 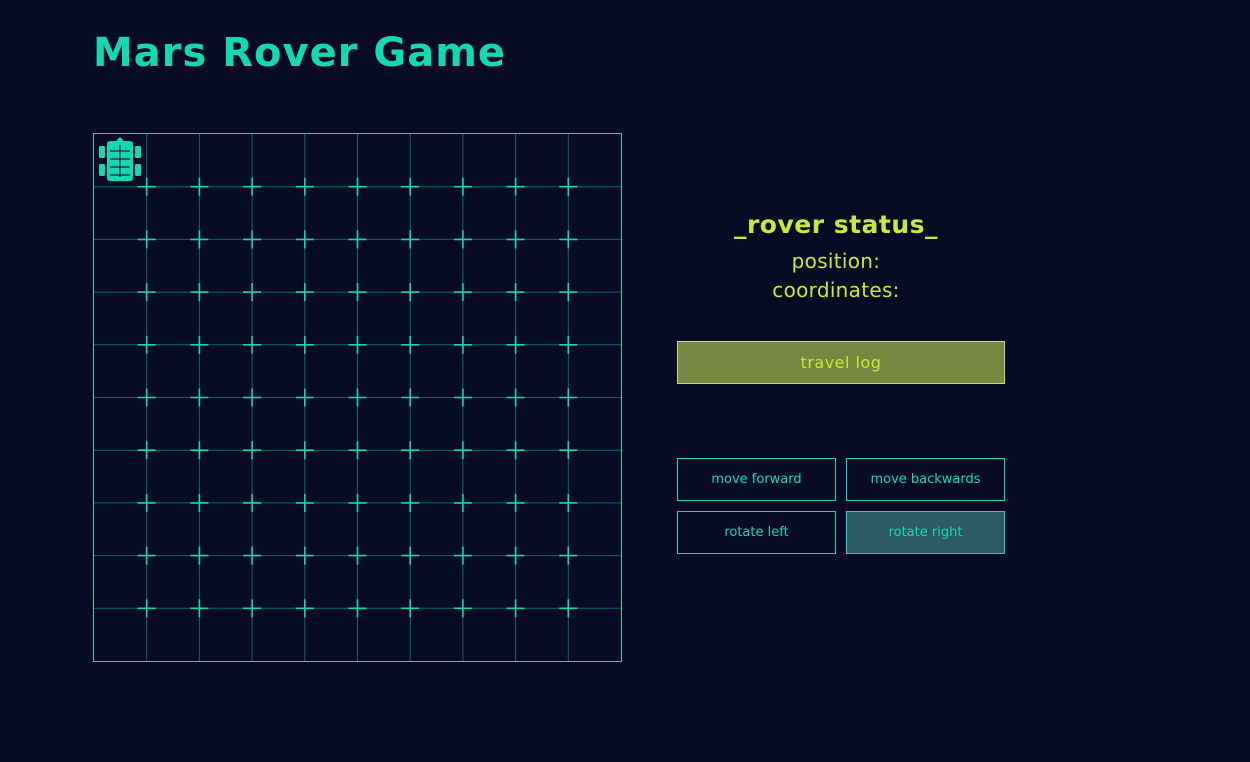 What do you see at coordinates (925, 479) in the screenshot?
I see `move-backwards-button: move backwards` at bounding box center [925, 479].